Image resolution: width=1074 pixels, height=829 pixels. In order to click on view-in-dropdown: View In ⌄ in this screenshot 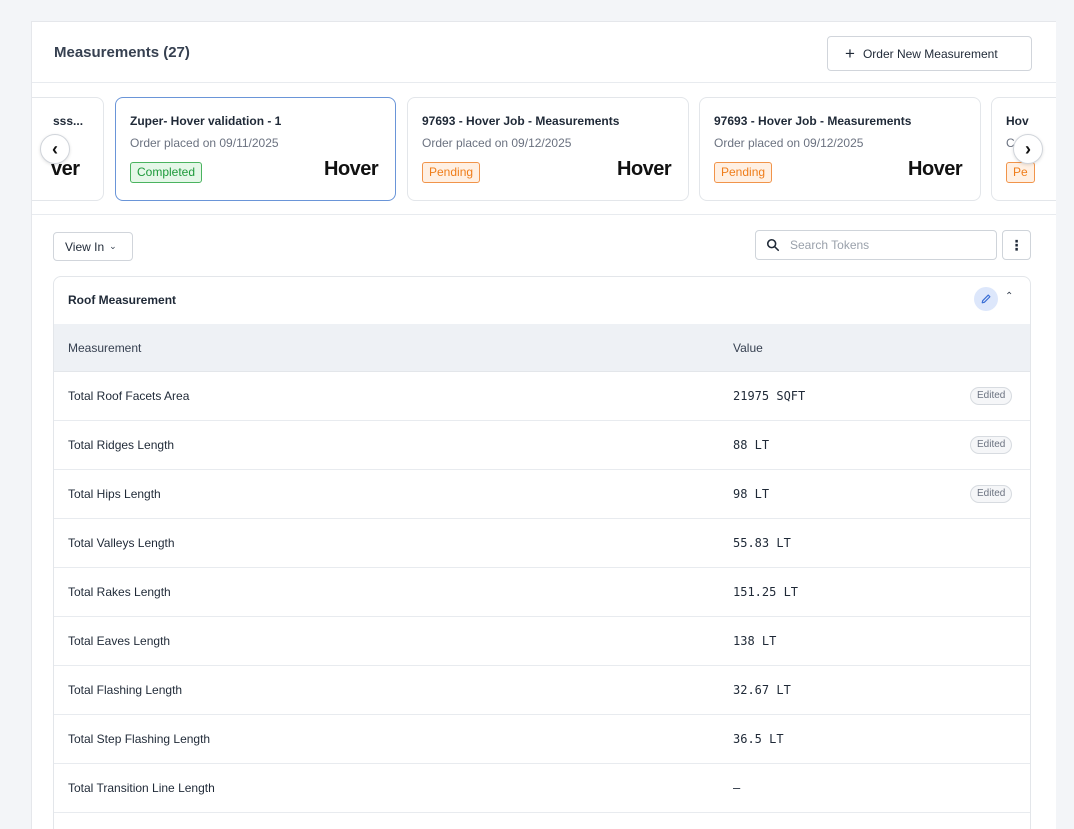, I will do `click(93, 246)`.